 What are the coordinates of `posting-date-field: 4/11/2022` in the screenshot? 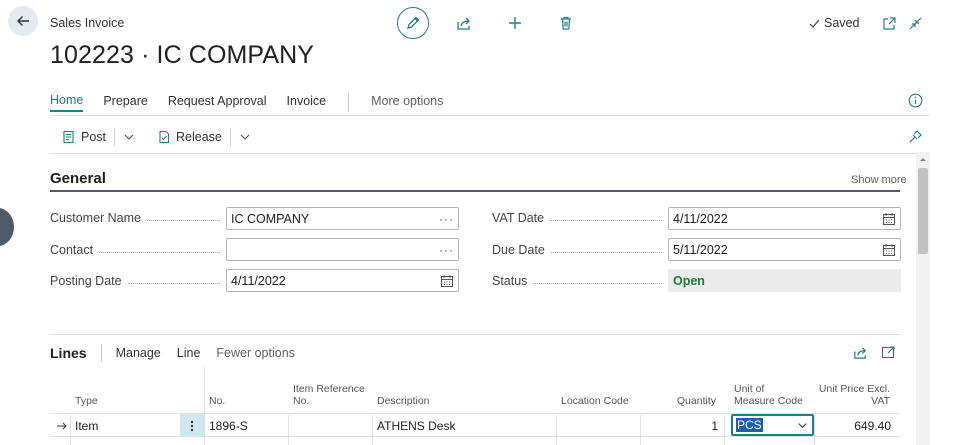 It's located at (342, 280).